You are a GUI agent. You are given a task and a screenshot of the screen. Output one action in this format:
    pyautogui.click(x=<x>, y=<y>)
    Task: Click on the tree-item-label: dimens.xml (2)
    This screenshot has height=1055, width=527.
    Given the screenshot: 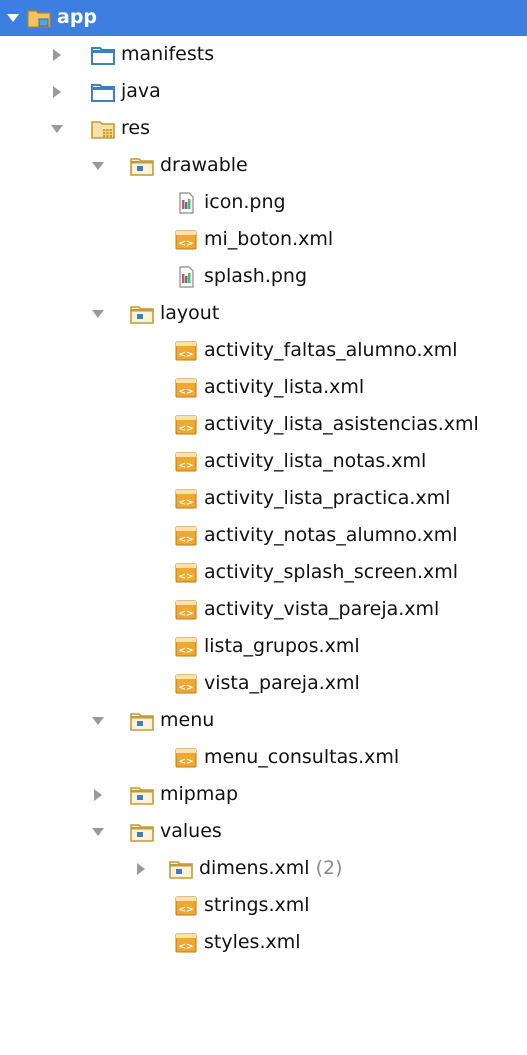 What is the action you would take?
    pyautogui.click(x=270, y=868)
    